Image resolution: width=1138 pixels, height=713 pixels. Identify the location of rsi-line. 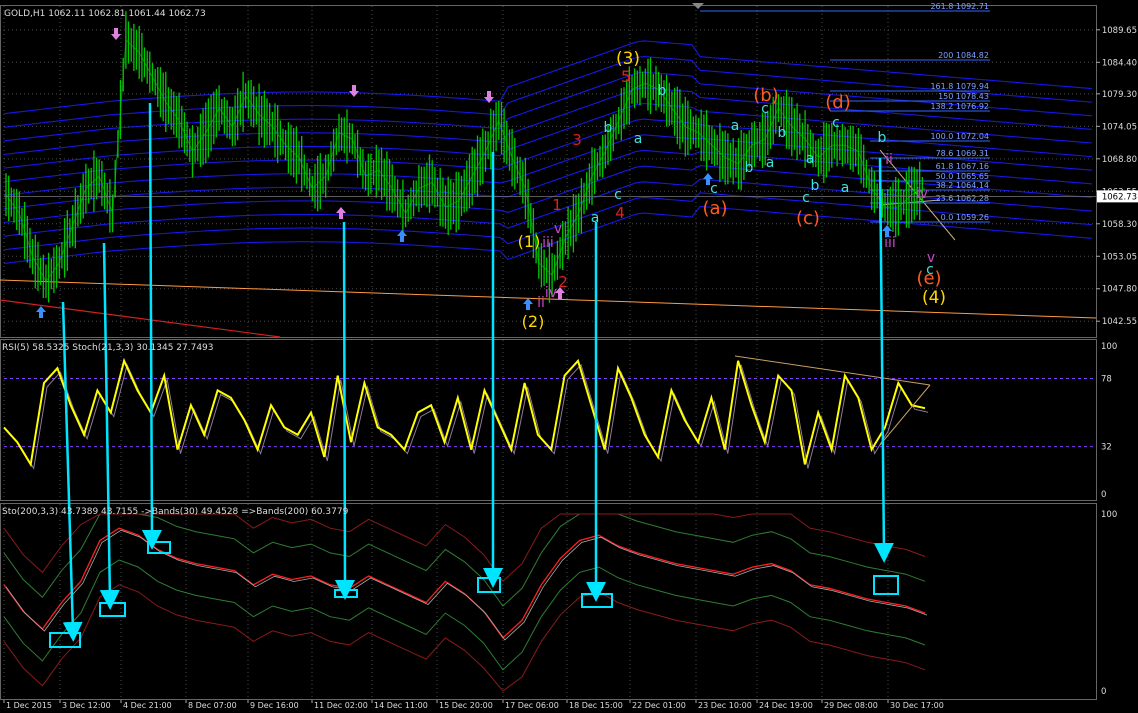
(464, 412).